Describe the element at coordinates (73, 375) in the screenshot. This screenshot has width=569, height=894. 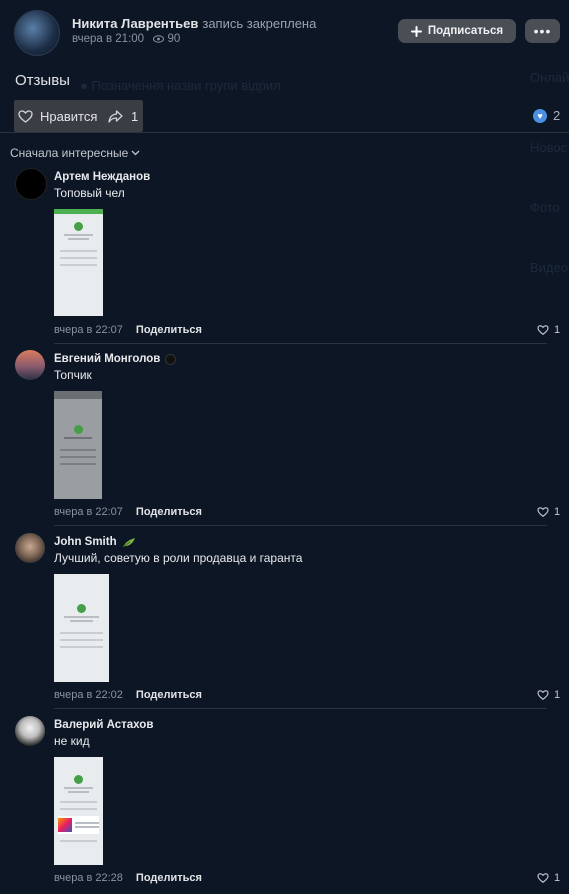
I see `comment-text: Топчик` at that location.